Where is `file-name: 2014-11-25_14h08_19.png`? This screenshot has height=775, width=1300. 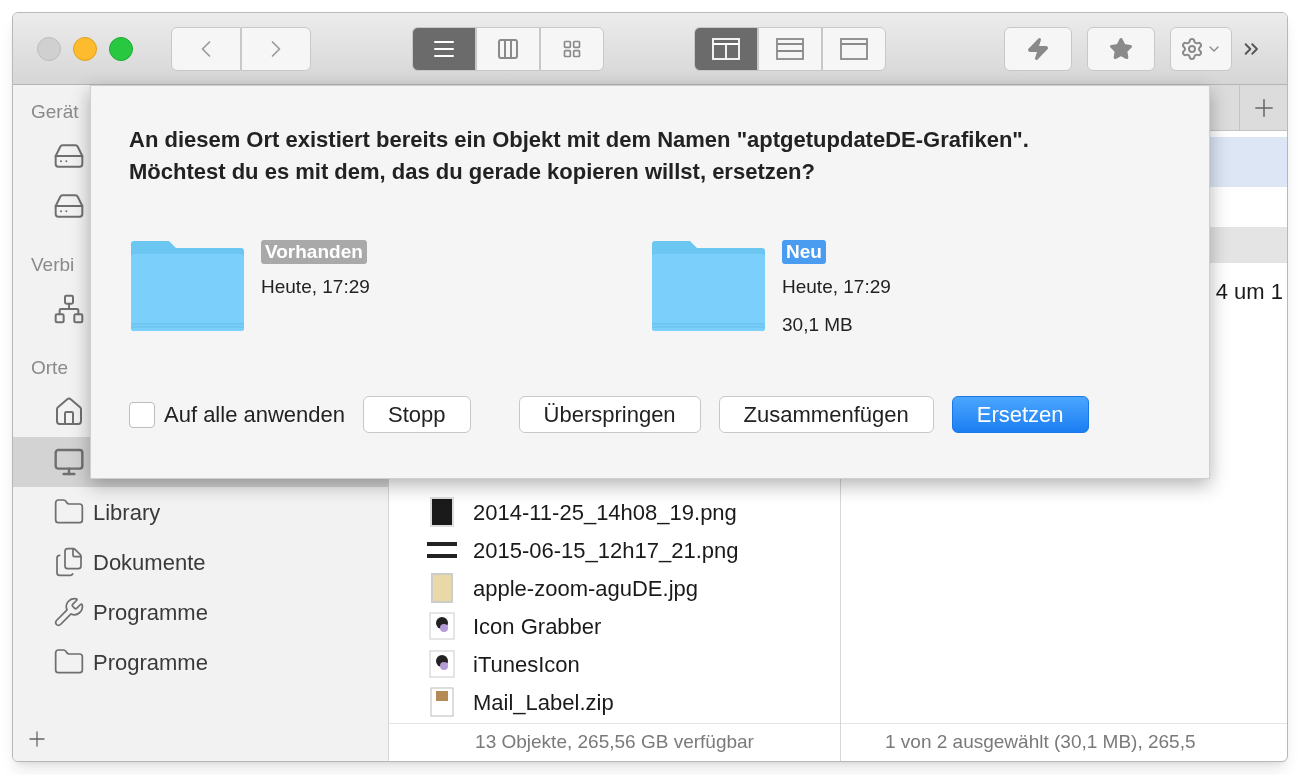
file-name: 2014-11-25_14h08_19.png is located at coordinates (605, 512).